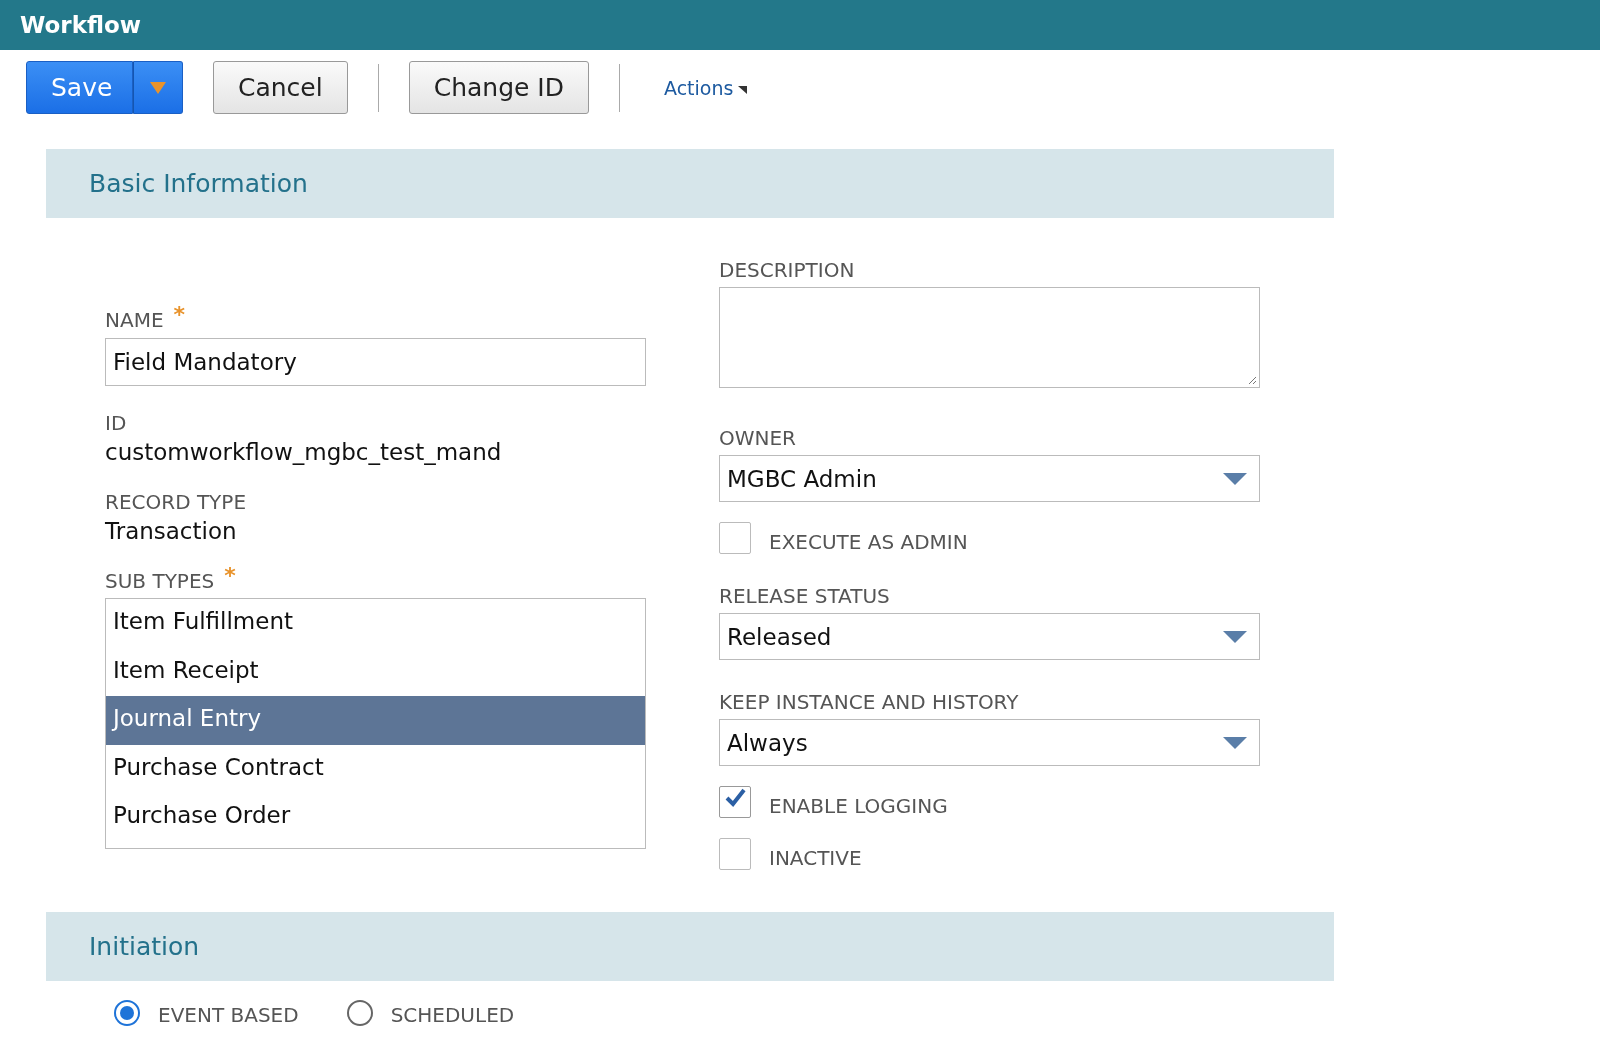  I want to click on list-option: Item Fulfillment, so click(375, 623).